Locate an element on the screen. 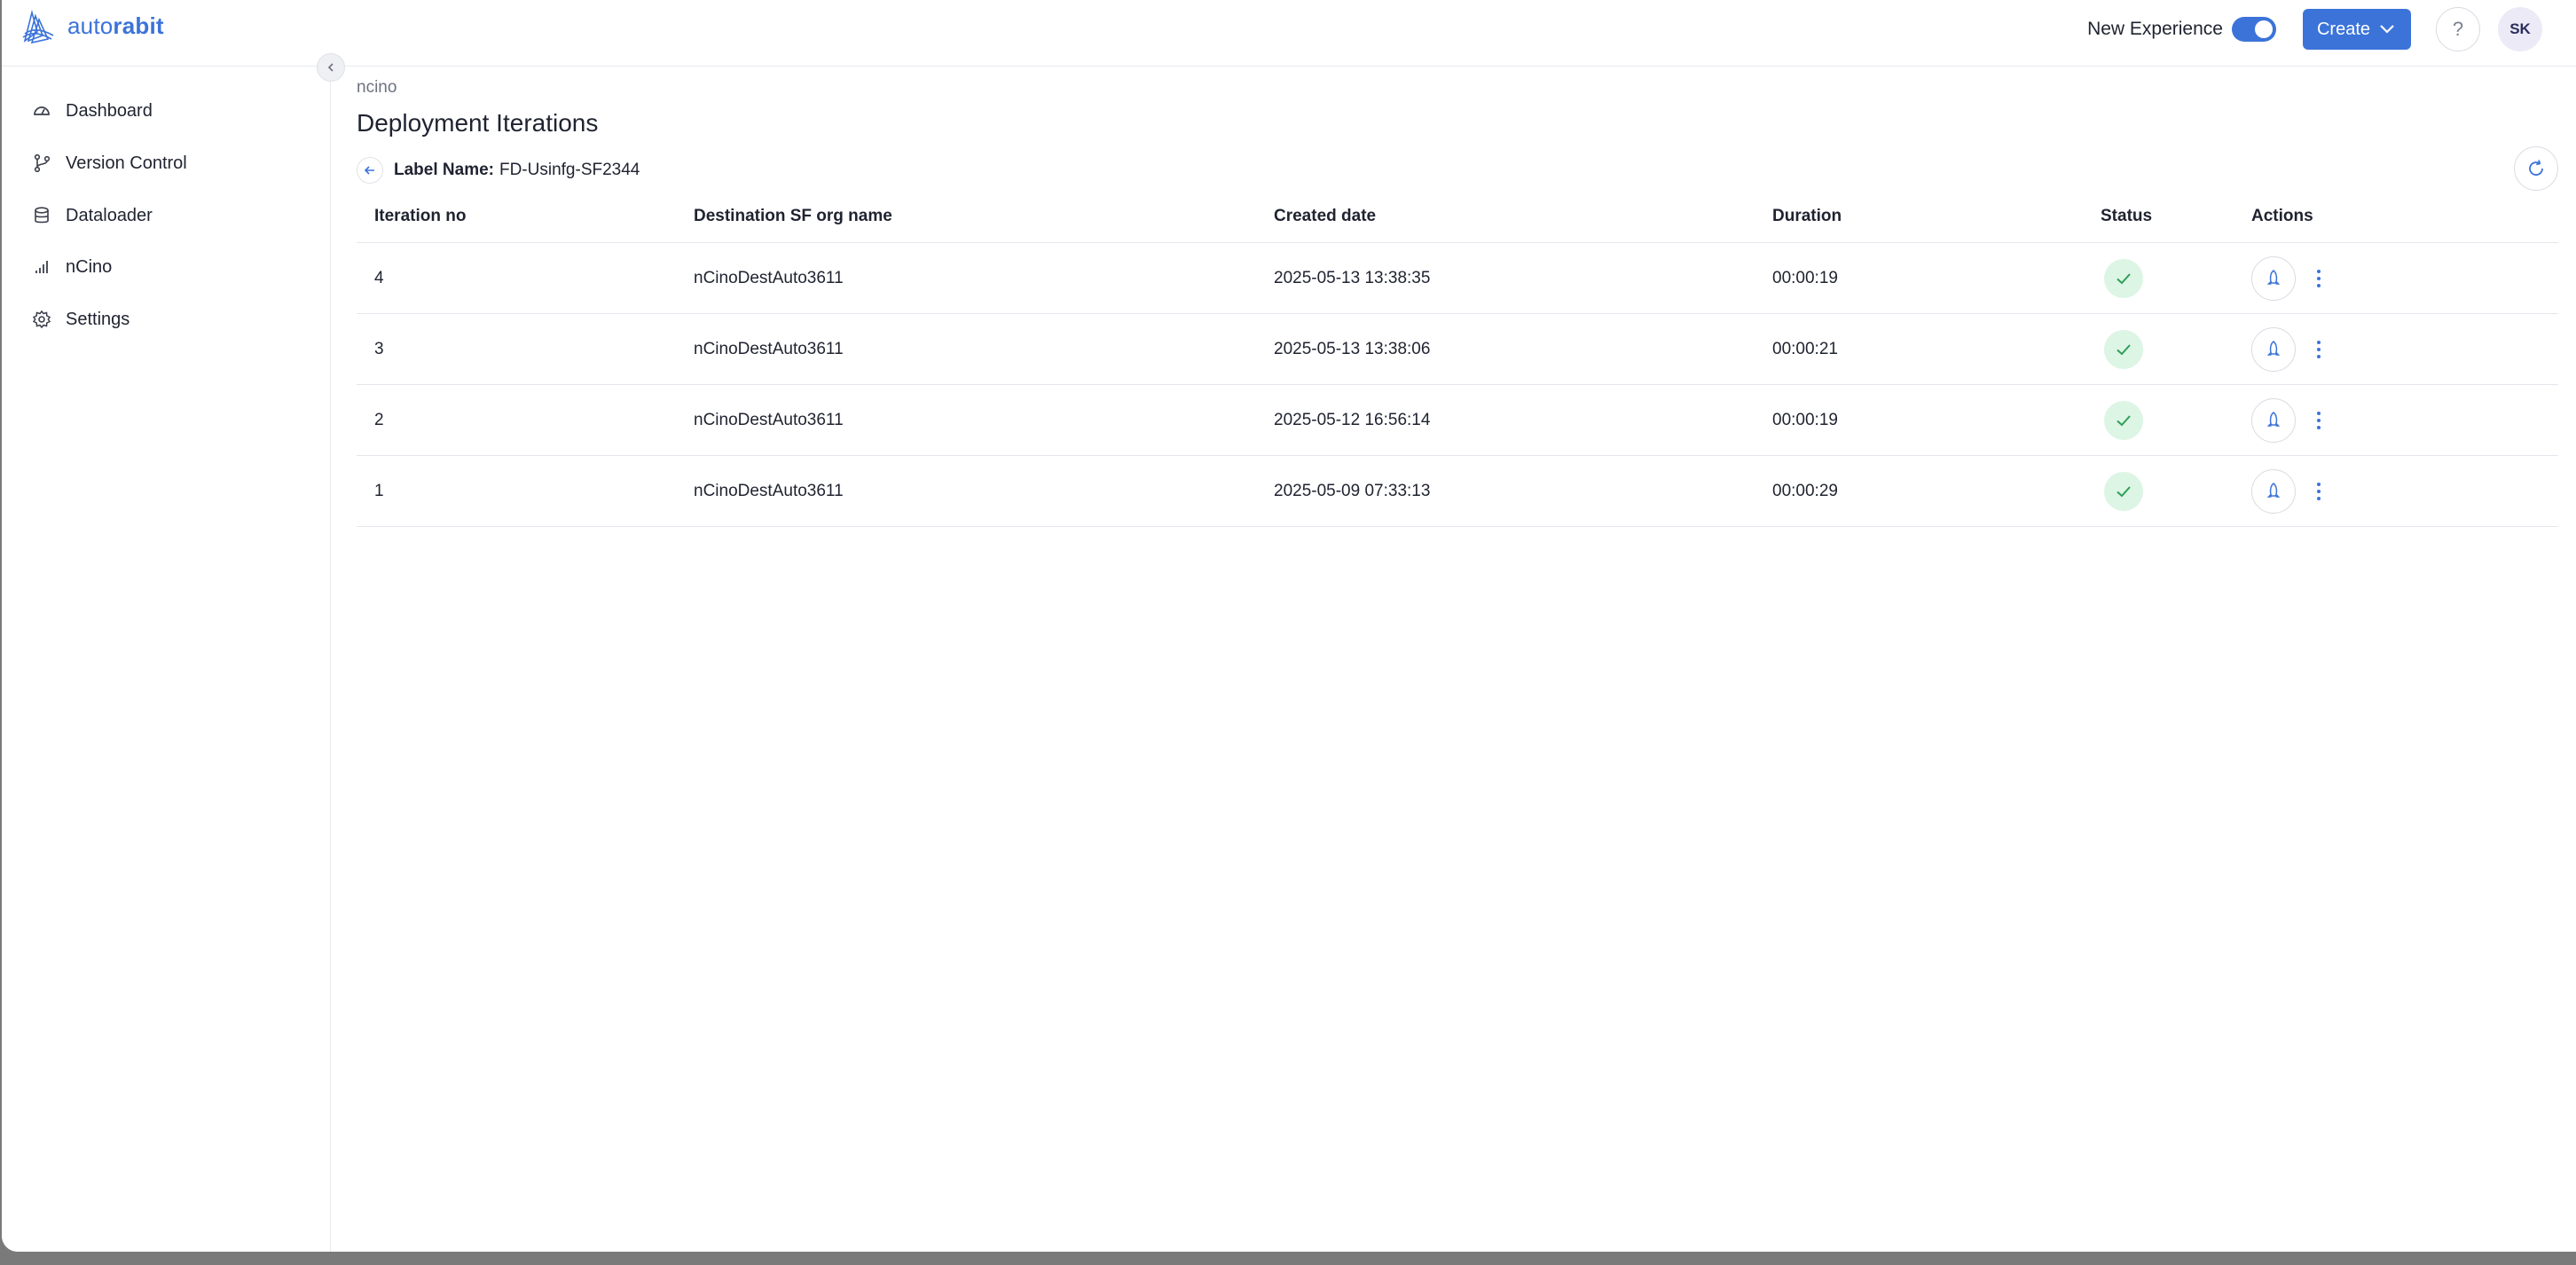  breadcrumb: ncino is located at coordinates (377, 88).